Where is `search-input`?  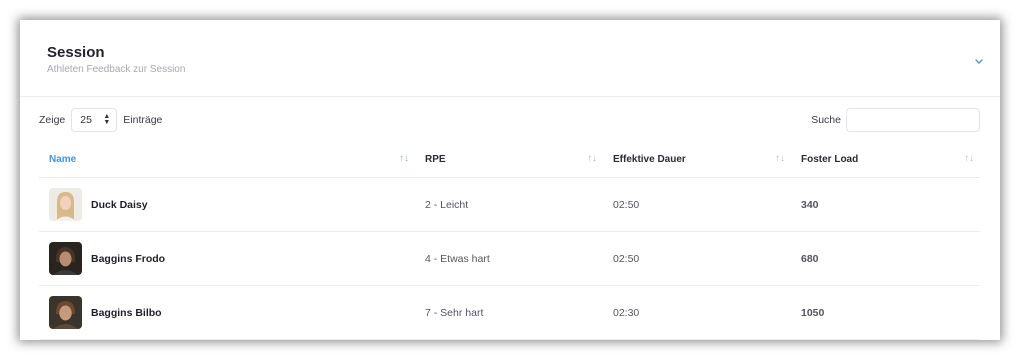
search-input is located at coordinates (913, 120).